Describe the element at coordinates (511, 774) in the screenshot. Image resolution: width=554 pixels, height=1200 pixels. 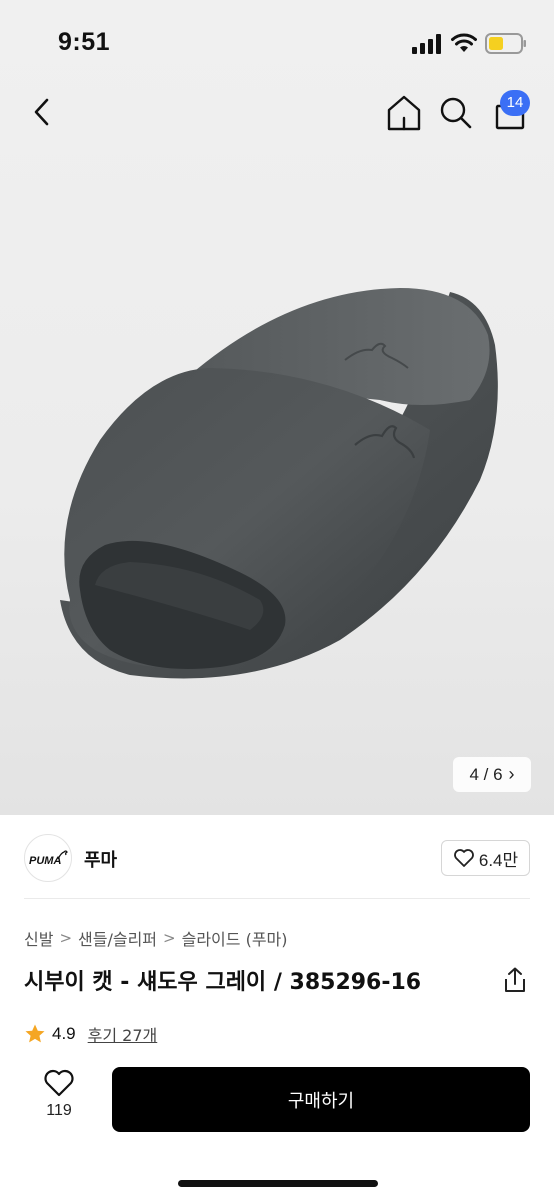
I see `chevron-right-icon: ›` at that location.